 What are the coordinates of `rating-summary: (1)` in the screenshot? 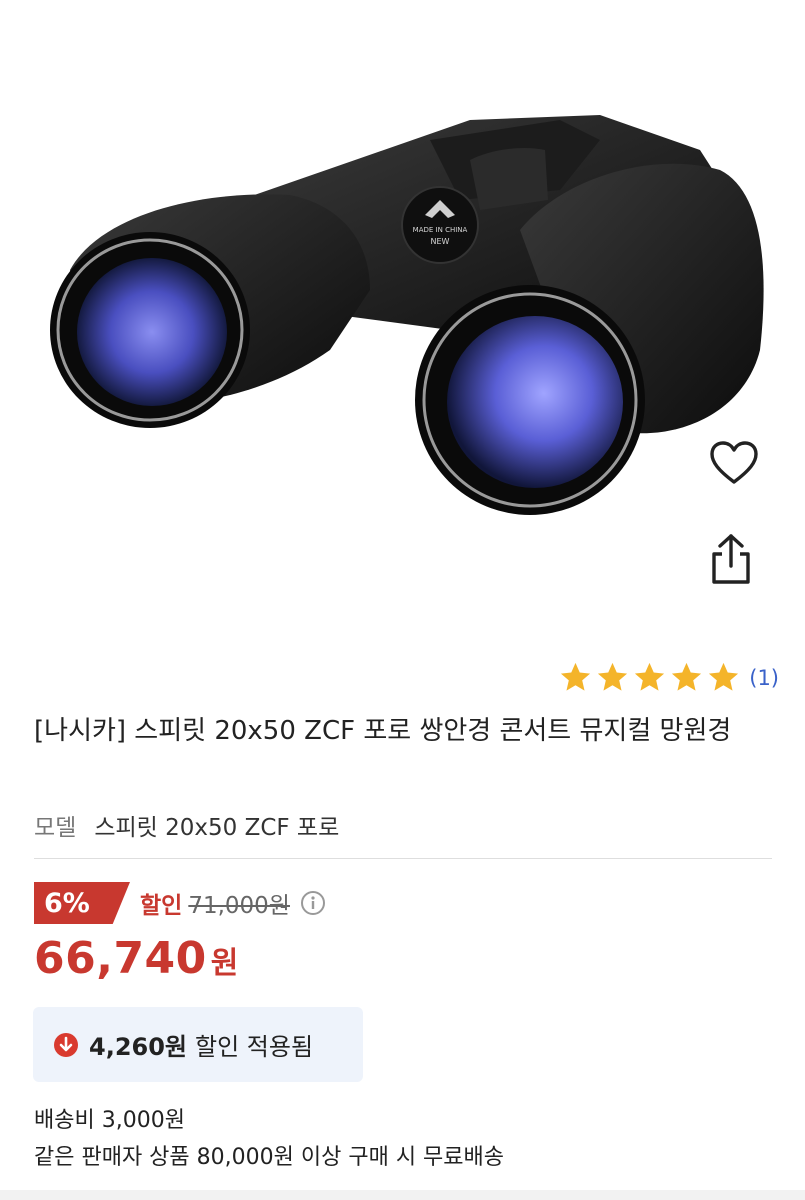 It's located at (668, 677).